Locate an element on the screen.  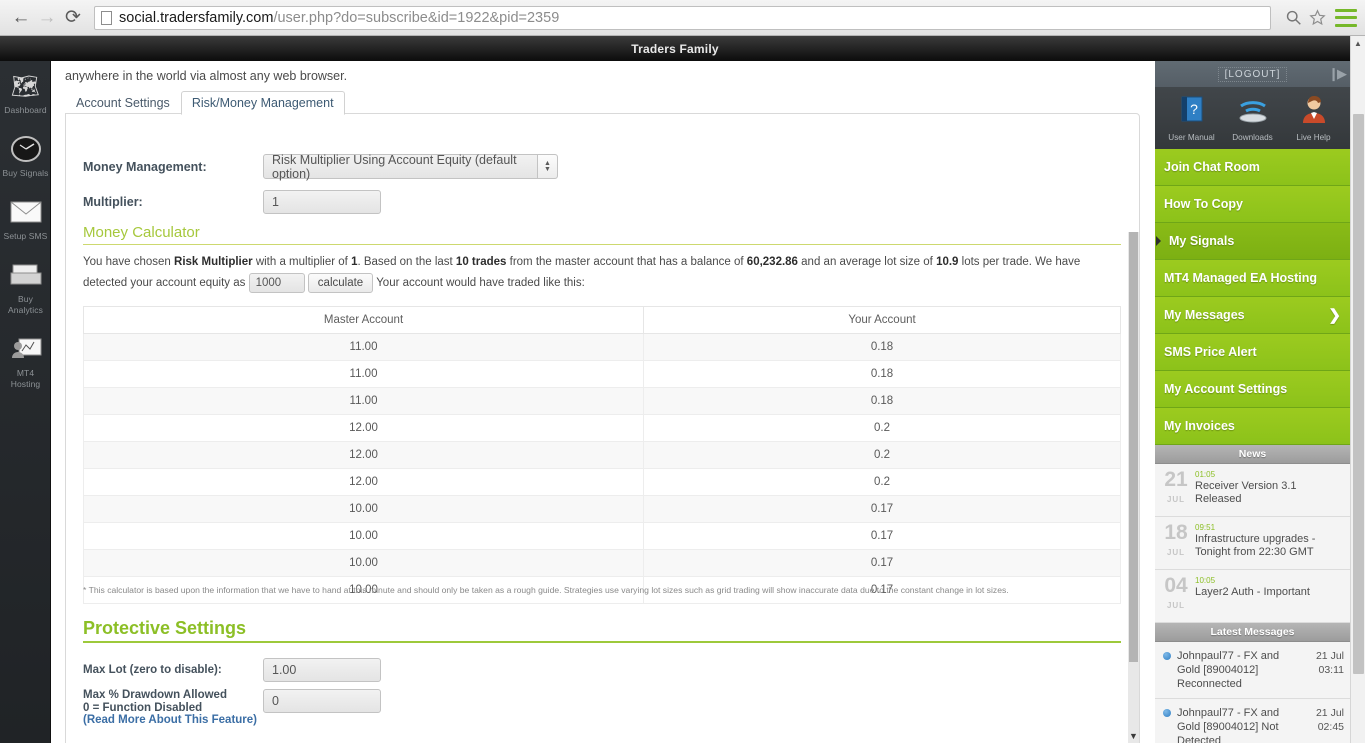
panel-scroll-down-icon: ▼ is located at coordinates (1133, 736).